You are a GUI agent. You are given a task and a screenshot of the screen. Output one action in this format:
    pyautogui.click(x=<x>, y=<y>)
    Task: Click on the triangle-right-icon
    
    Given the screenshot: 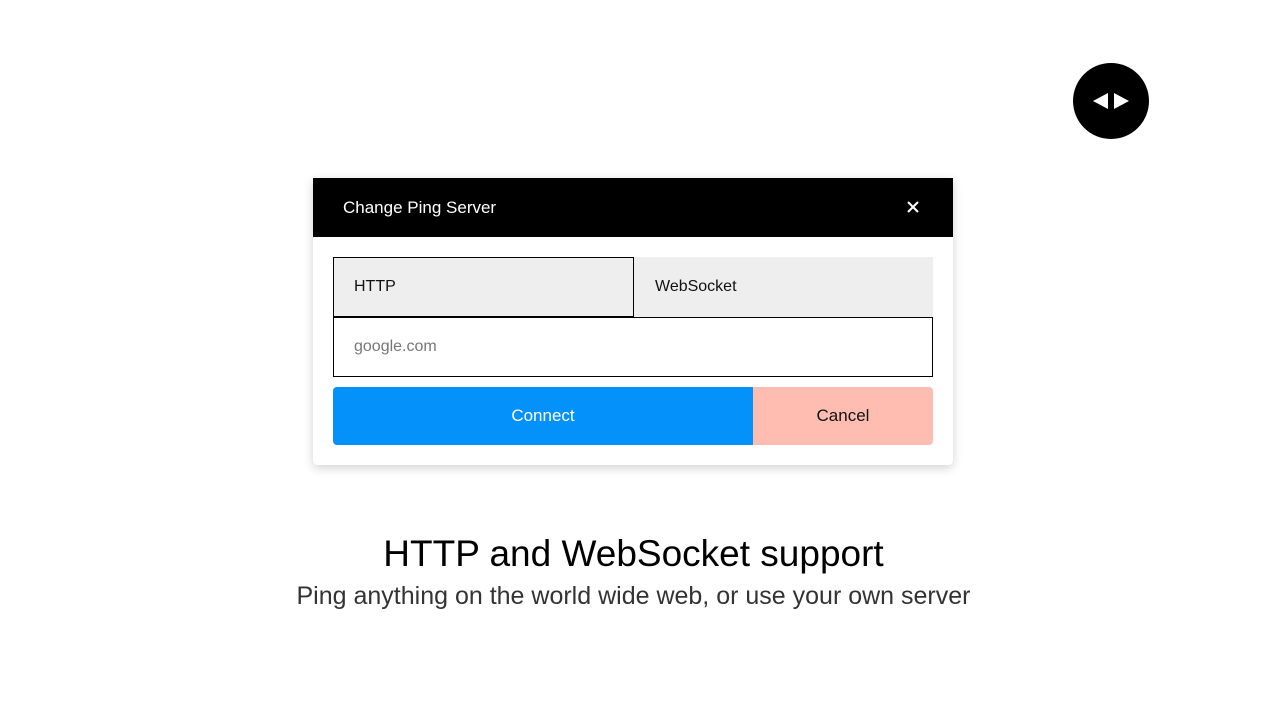 What is the action you would take?
    pyautogui.click(x=1121, y=101)
    